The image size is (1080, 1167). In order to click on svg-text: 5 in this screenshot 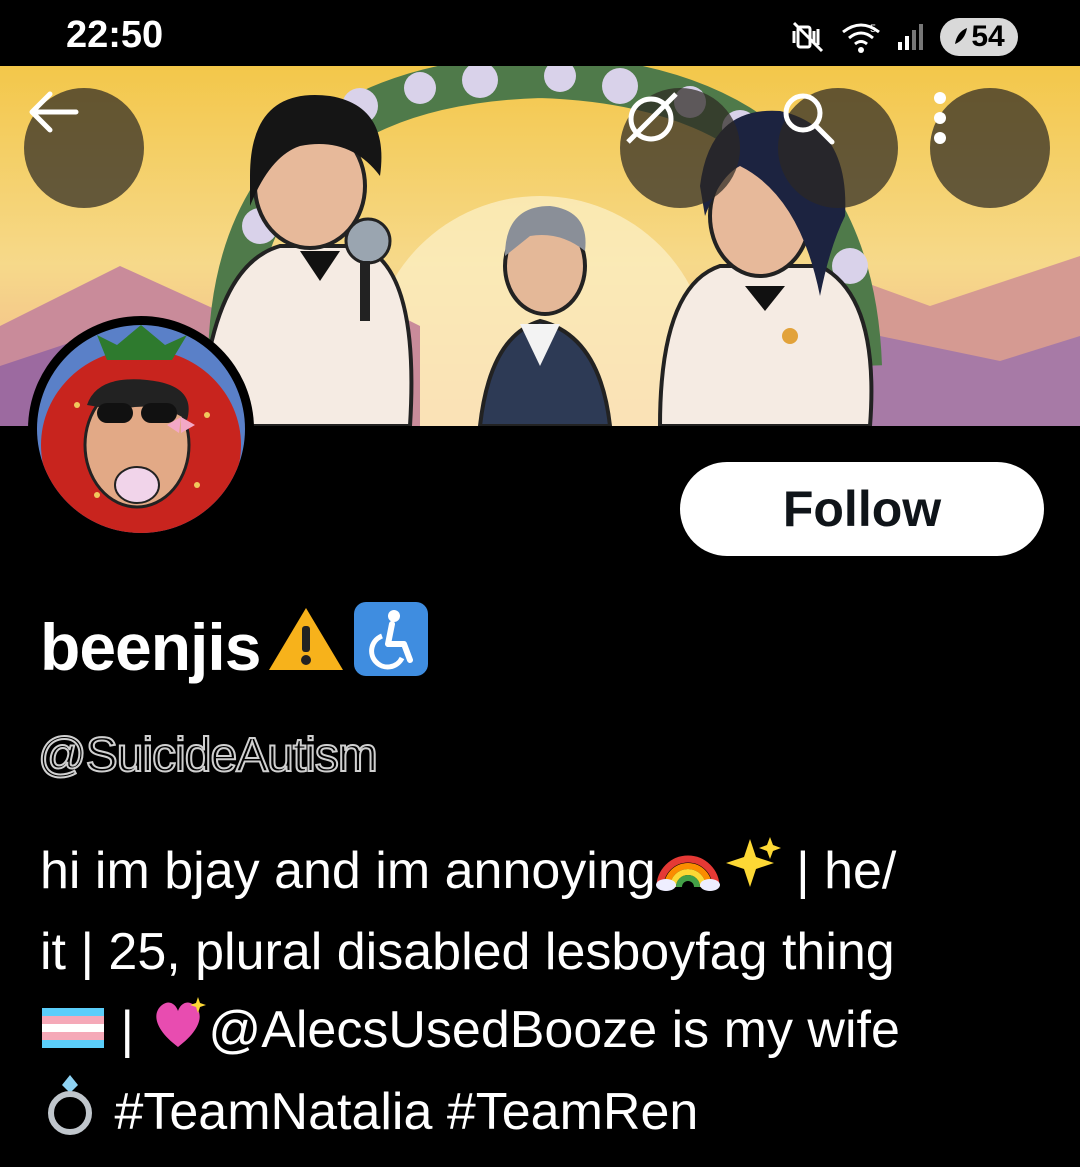, I will do `click(873, 29)`.